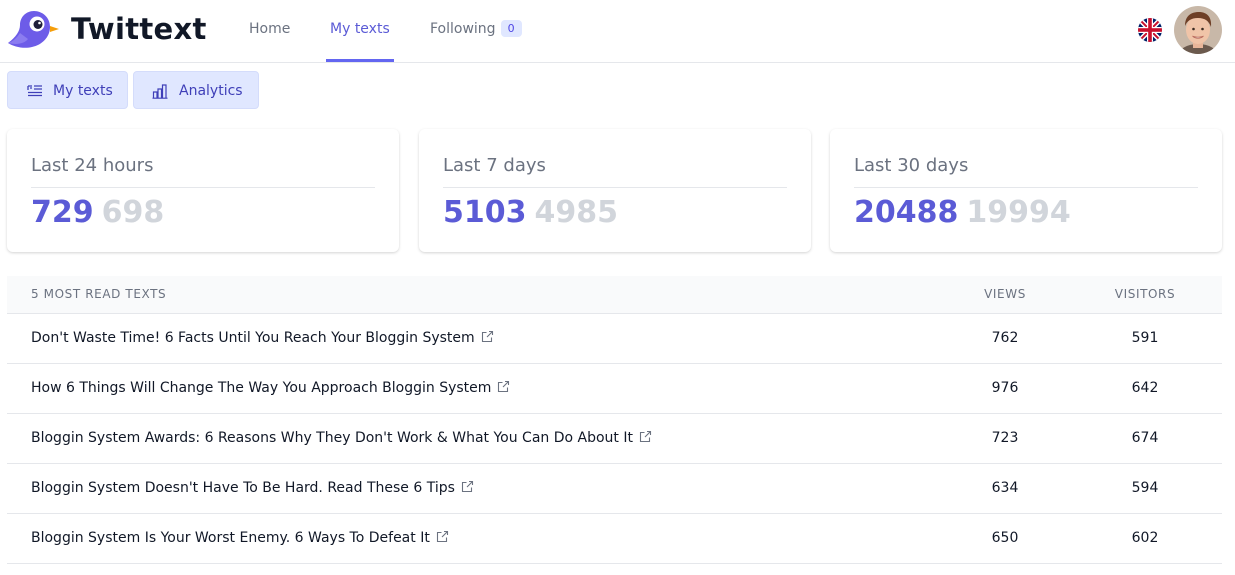  What do you see at coordinates (269, 31) in the screenshot?
I see `nav-home: Home` at bounding box center [269, 31].